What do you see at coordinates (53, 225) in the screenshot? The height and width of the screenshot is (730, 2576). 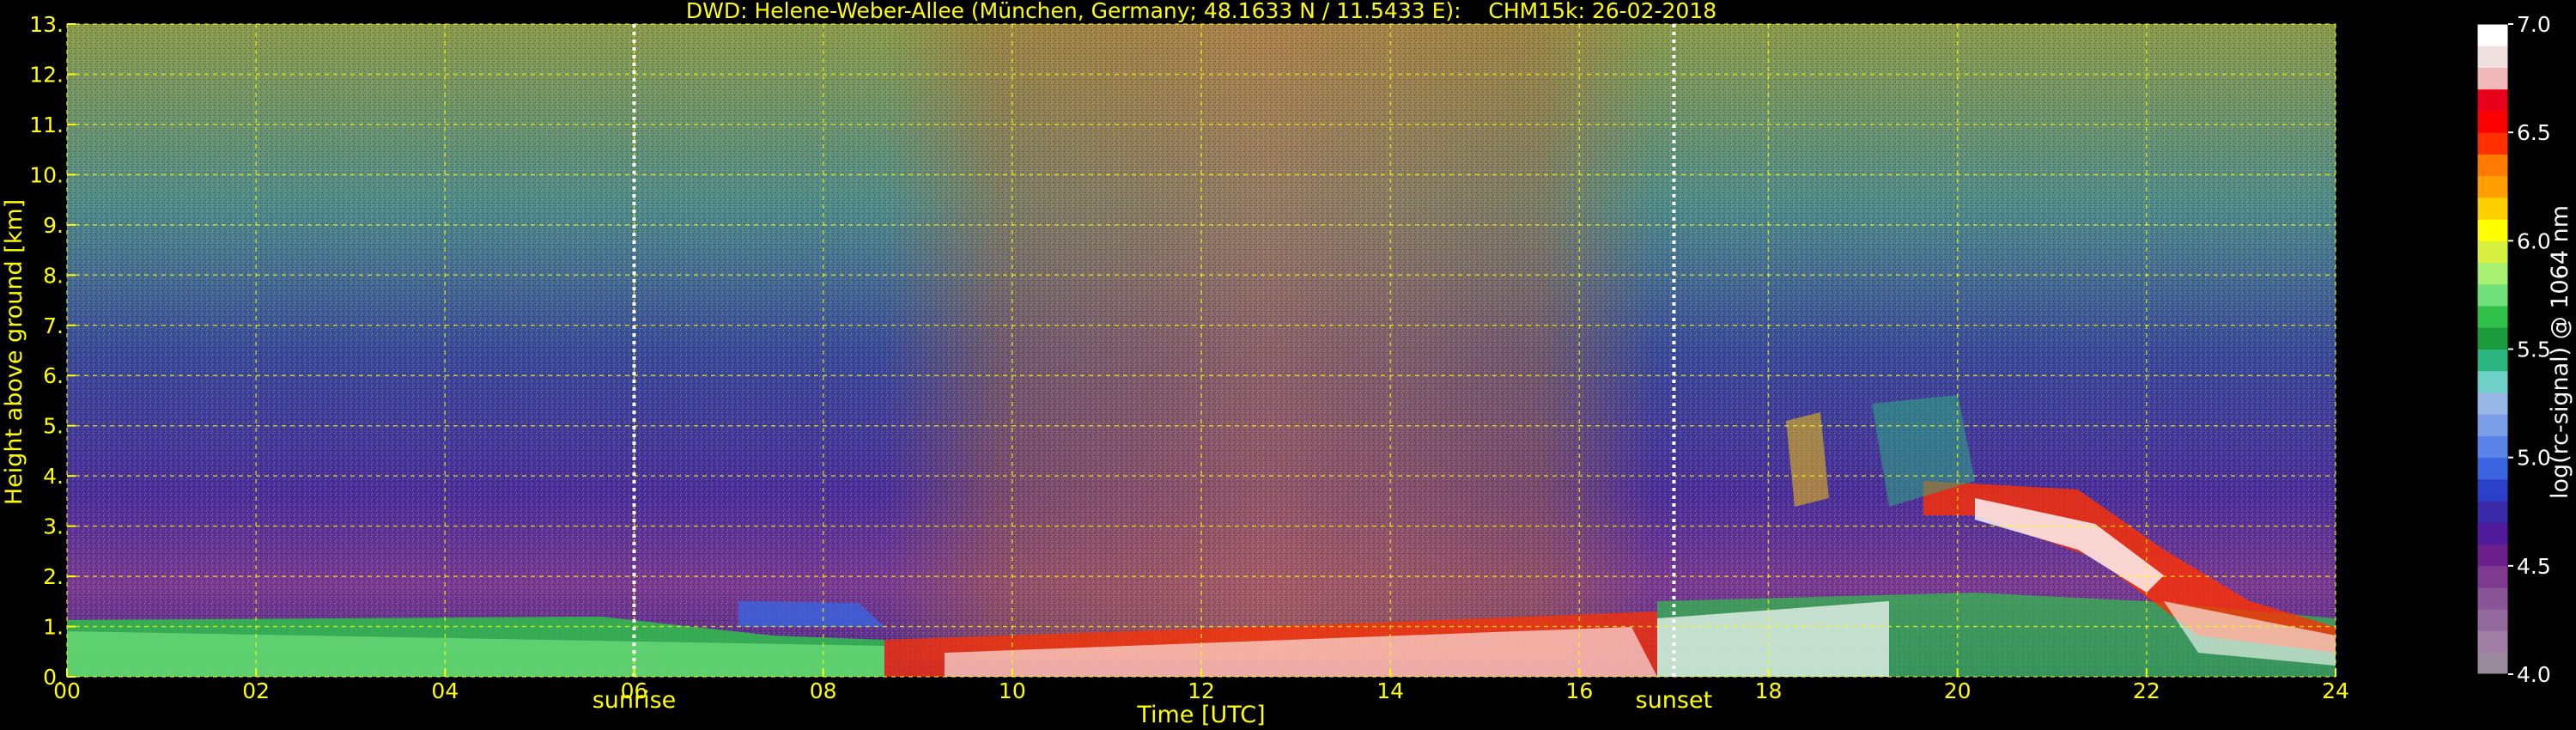 I see `y-tick-label: 9.` at bounding box center [53, 225].